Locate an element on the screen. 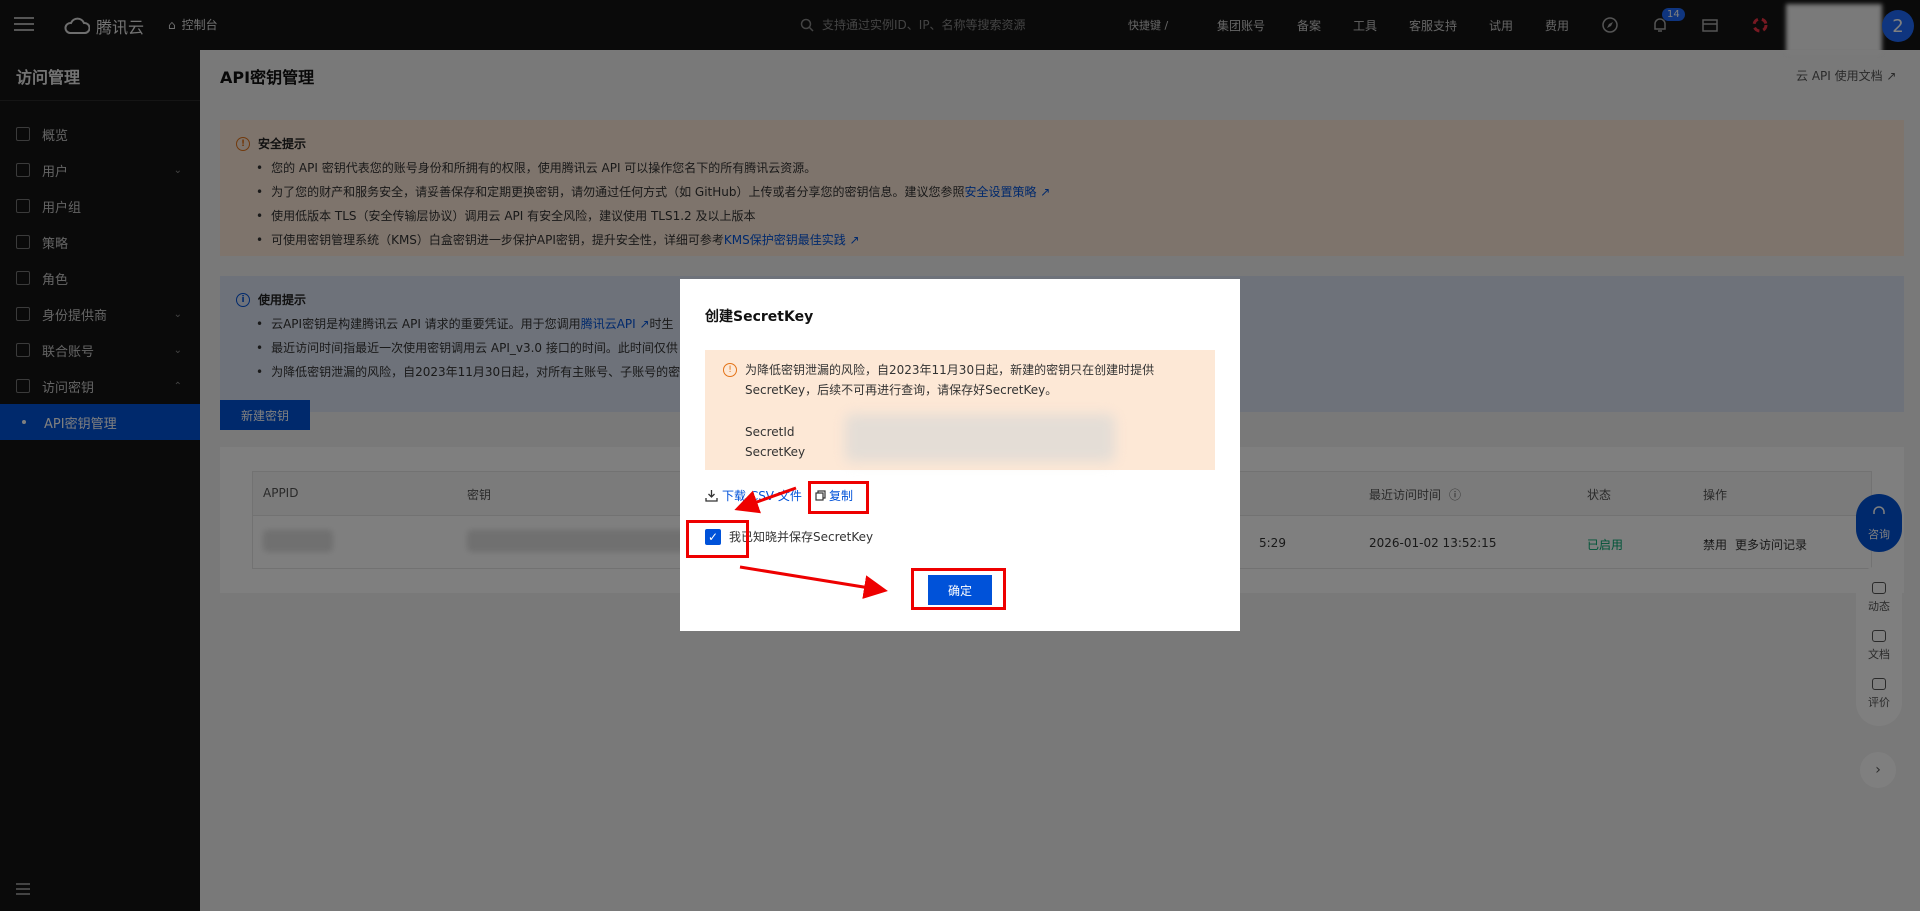 This screenshot has width=1920, height=911. arrow-to-checkbox is located at coordinates (765, 500).